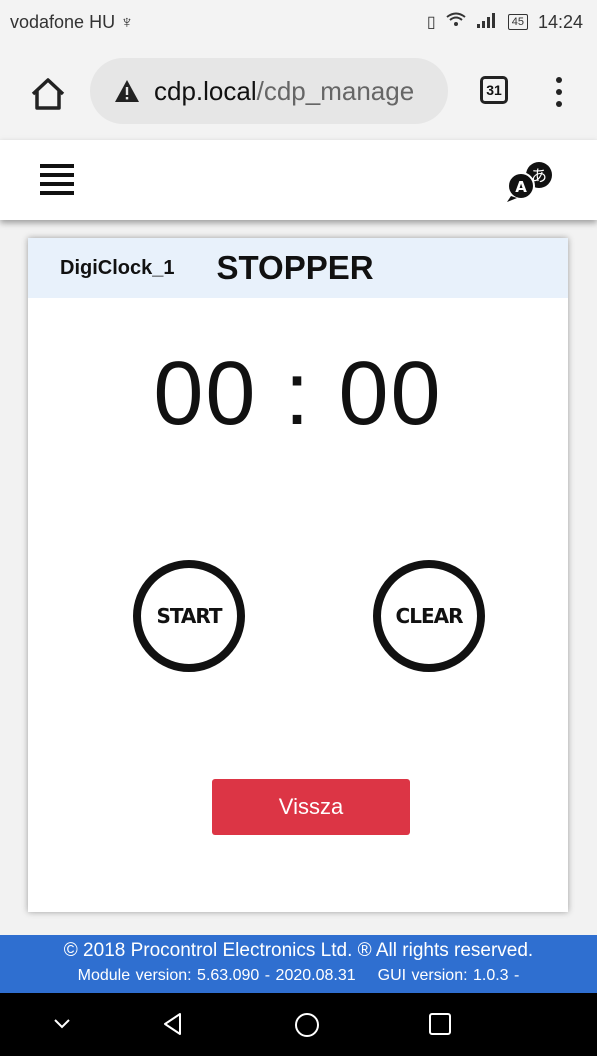 The image size is (597, 1056). What do you see at coordinates (57, 179) in the screenshot?
I see `hamburger-icon` at bounding box center [57, 179].